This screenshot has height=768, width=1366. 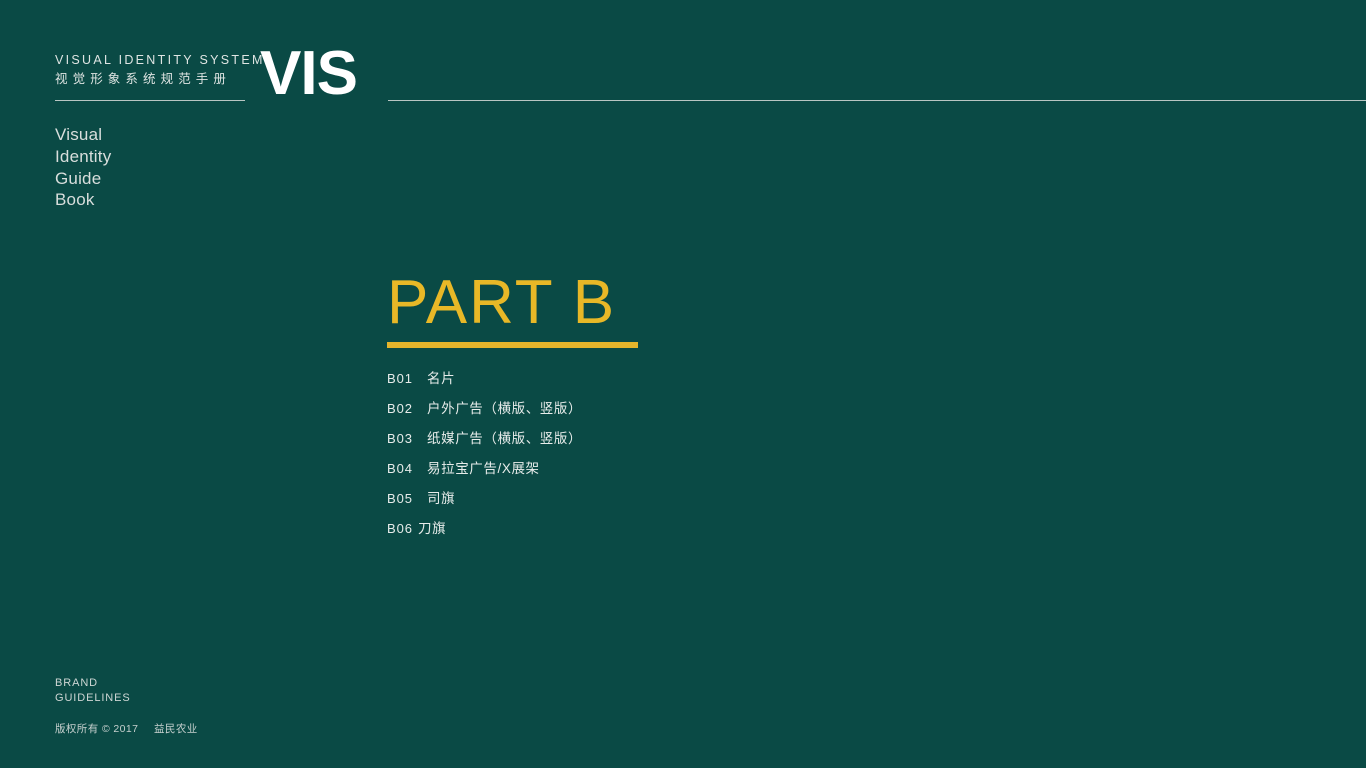 I want to click on part-title-underline-bar, so click(x=512, y=345).